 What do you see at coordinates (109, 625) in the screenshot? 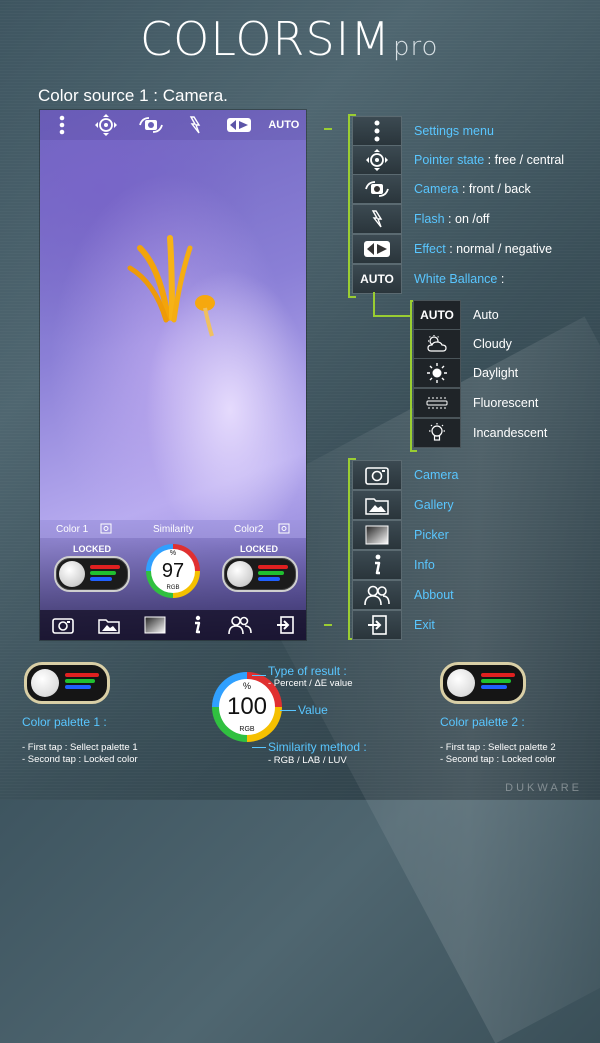
I see `gallery-icon` at bounding box center [109, 625].